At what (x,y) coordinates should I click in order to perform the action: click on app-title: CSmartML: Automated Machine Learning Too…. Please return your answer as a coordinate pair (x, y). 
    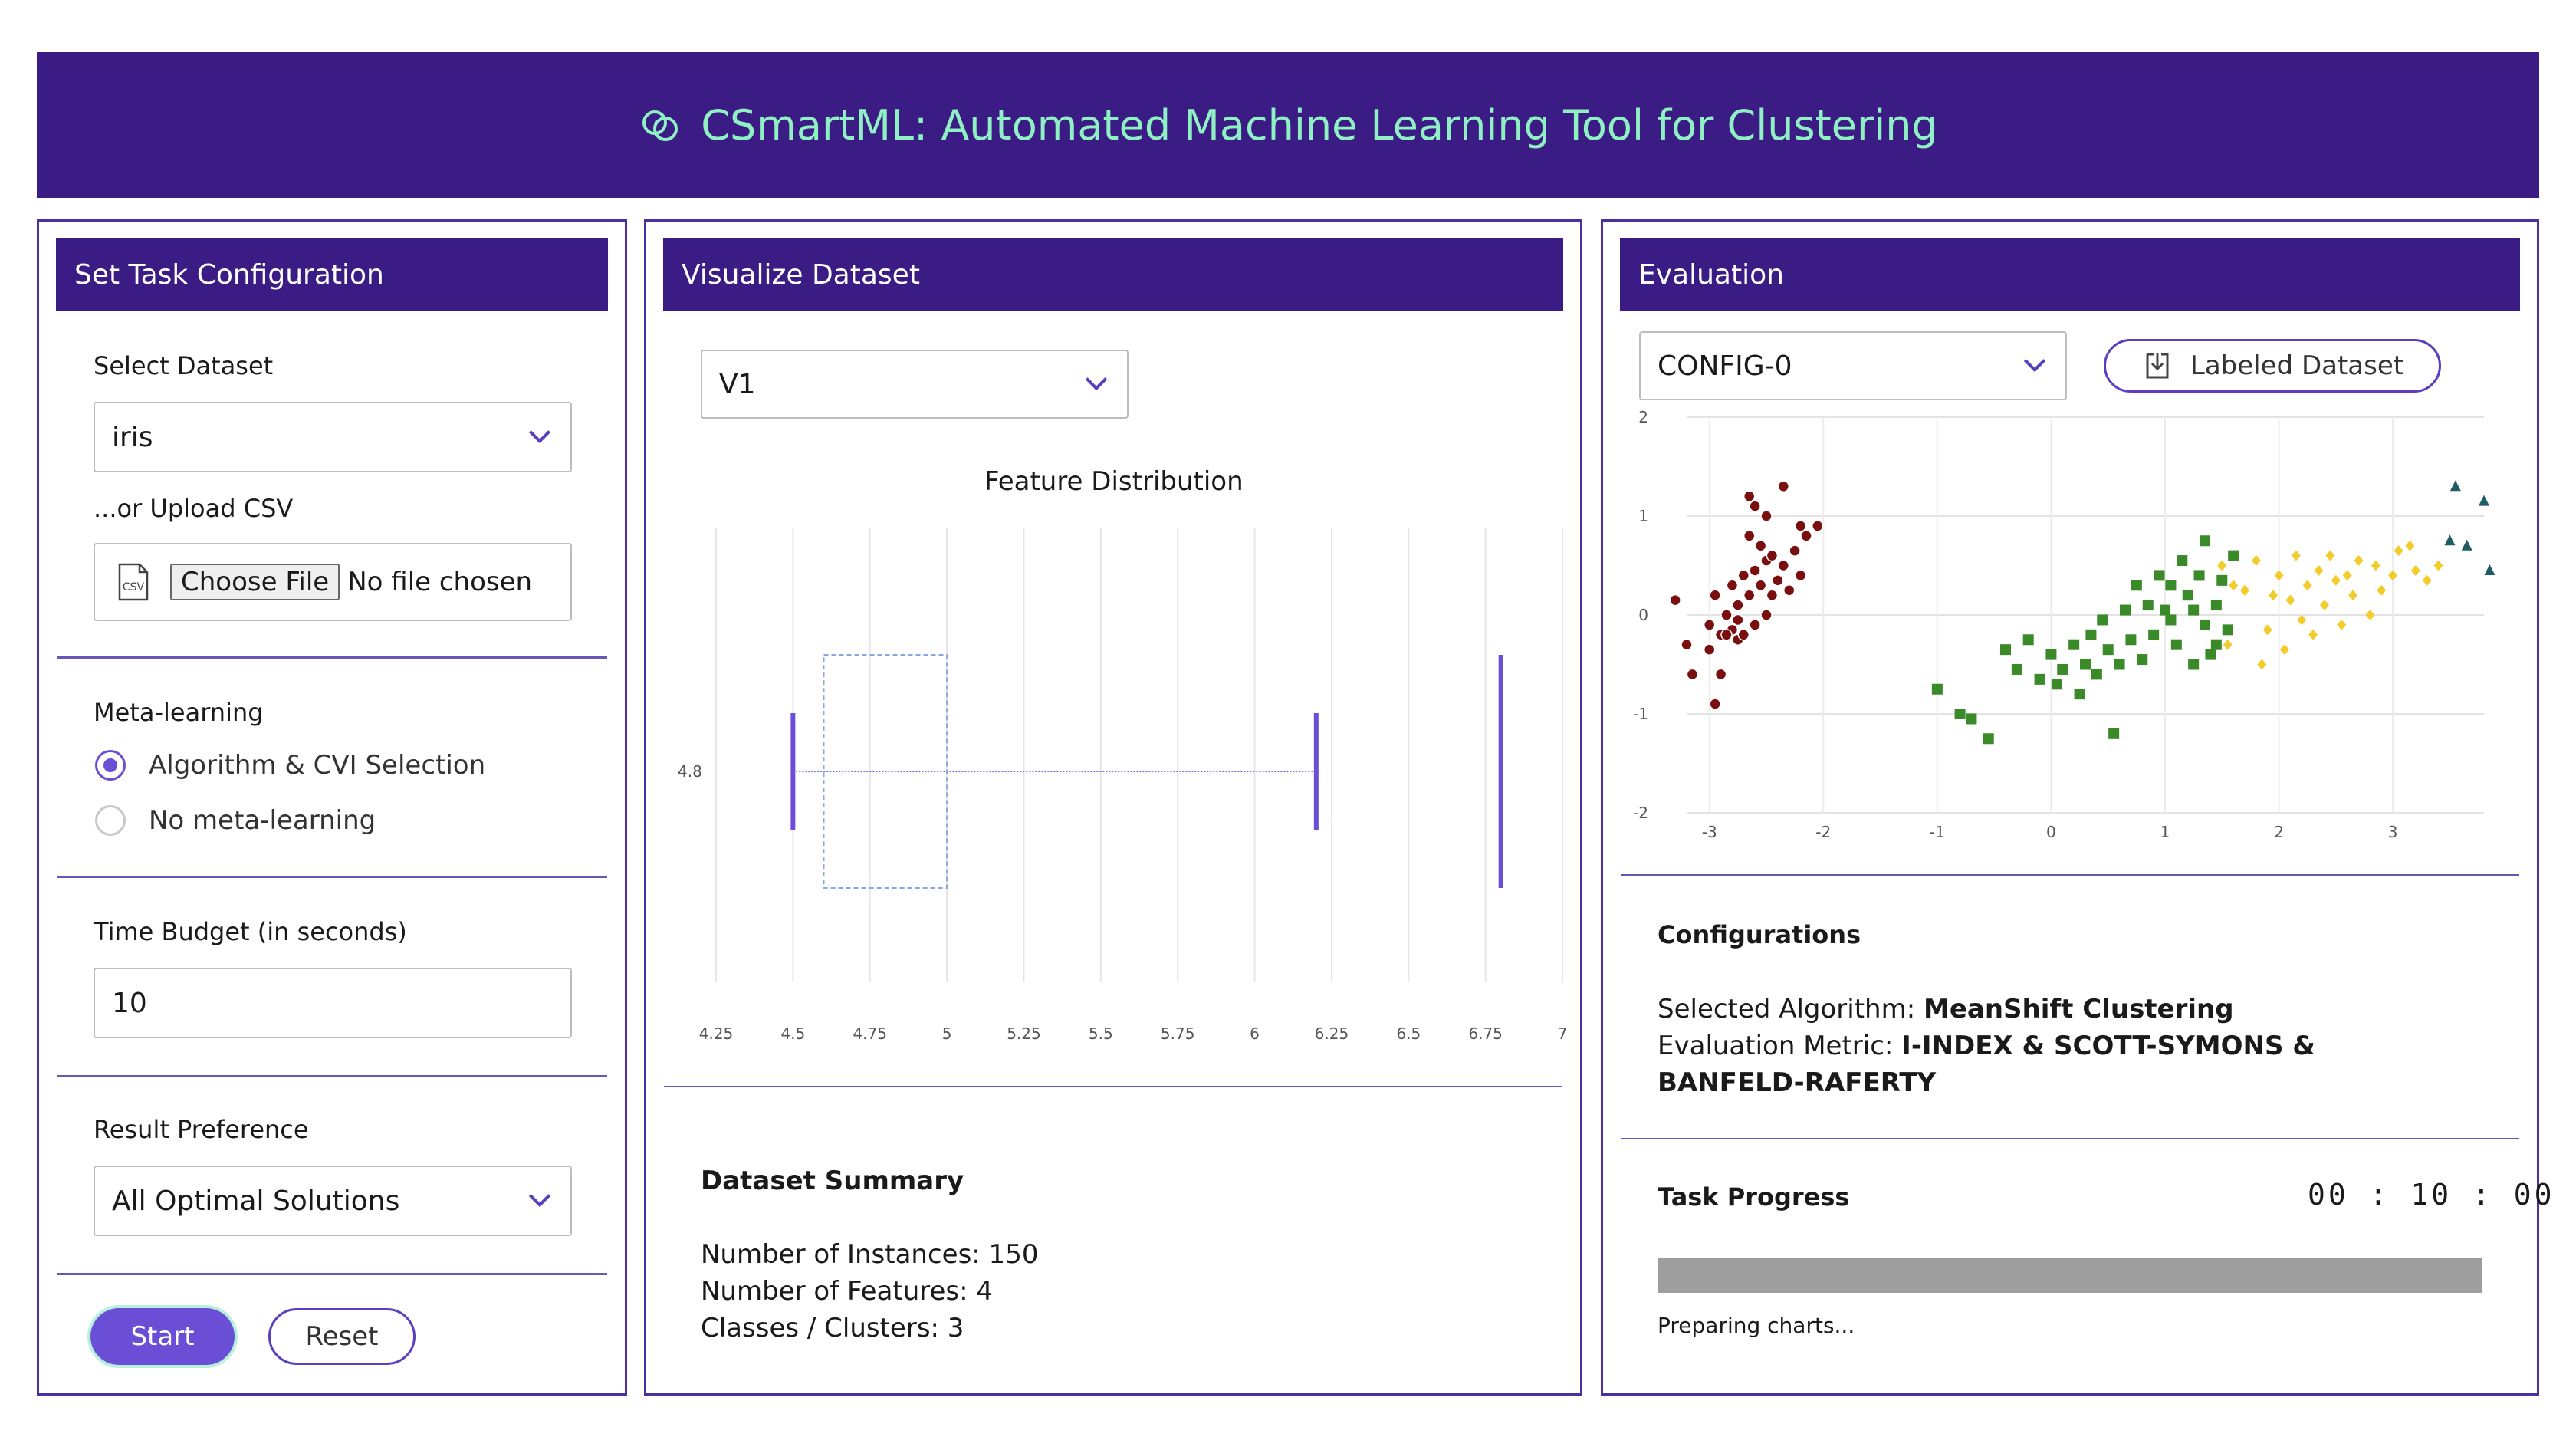
    Looking at the image, I should click on (1288, 125).